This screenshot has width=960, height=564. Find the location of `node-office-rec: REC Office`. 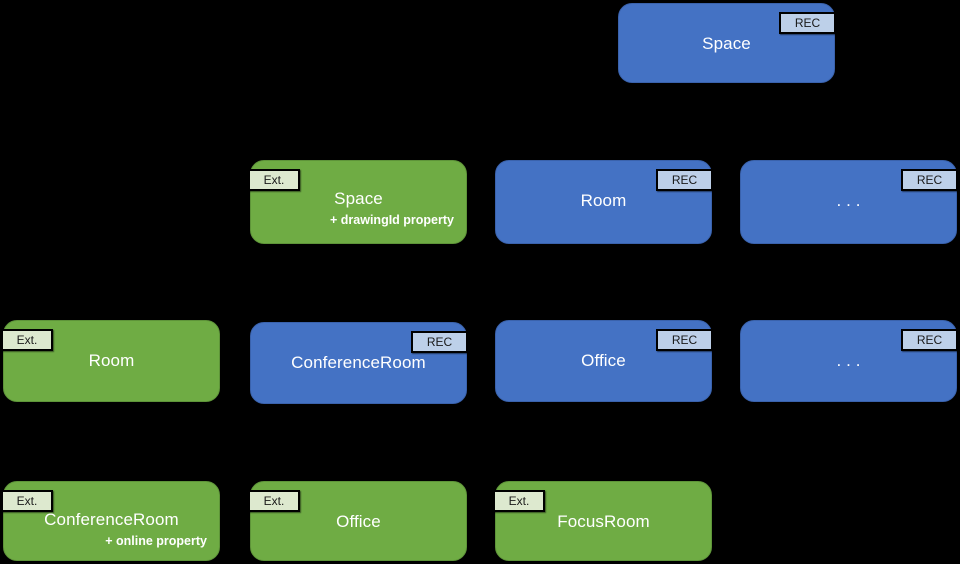

node-office-rec: REC Office is located at coordinates (604, 361).